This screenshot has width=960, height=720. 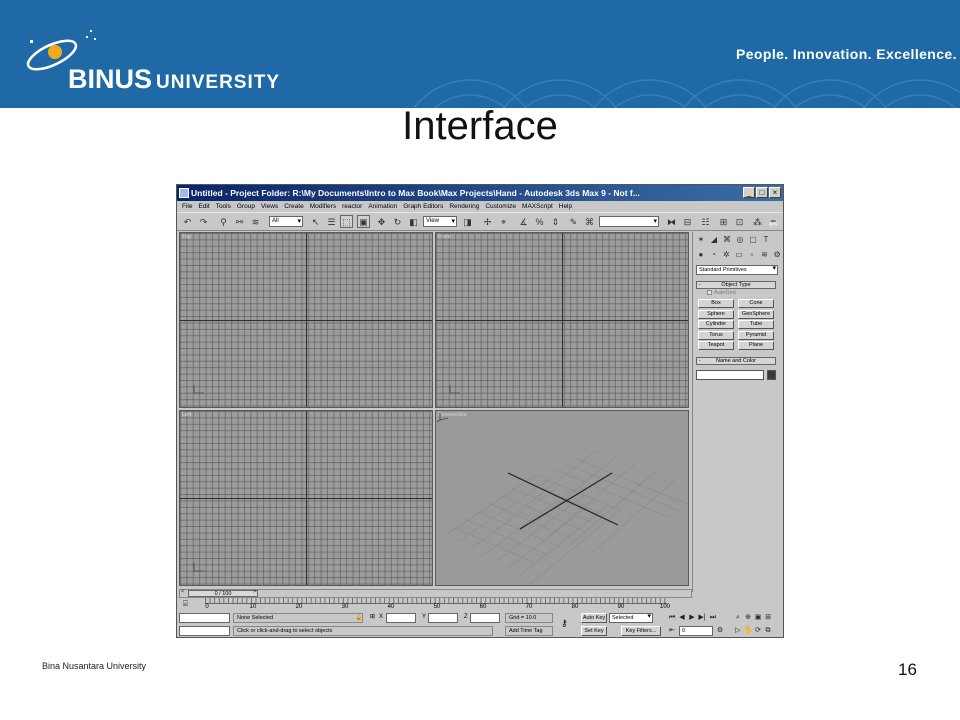 I want to click on field-of-view-icon: ▷, so click(x=738, y=631).